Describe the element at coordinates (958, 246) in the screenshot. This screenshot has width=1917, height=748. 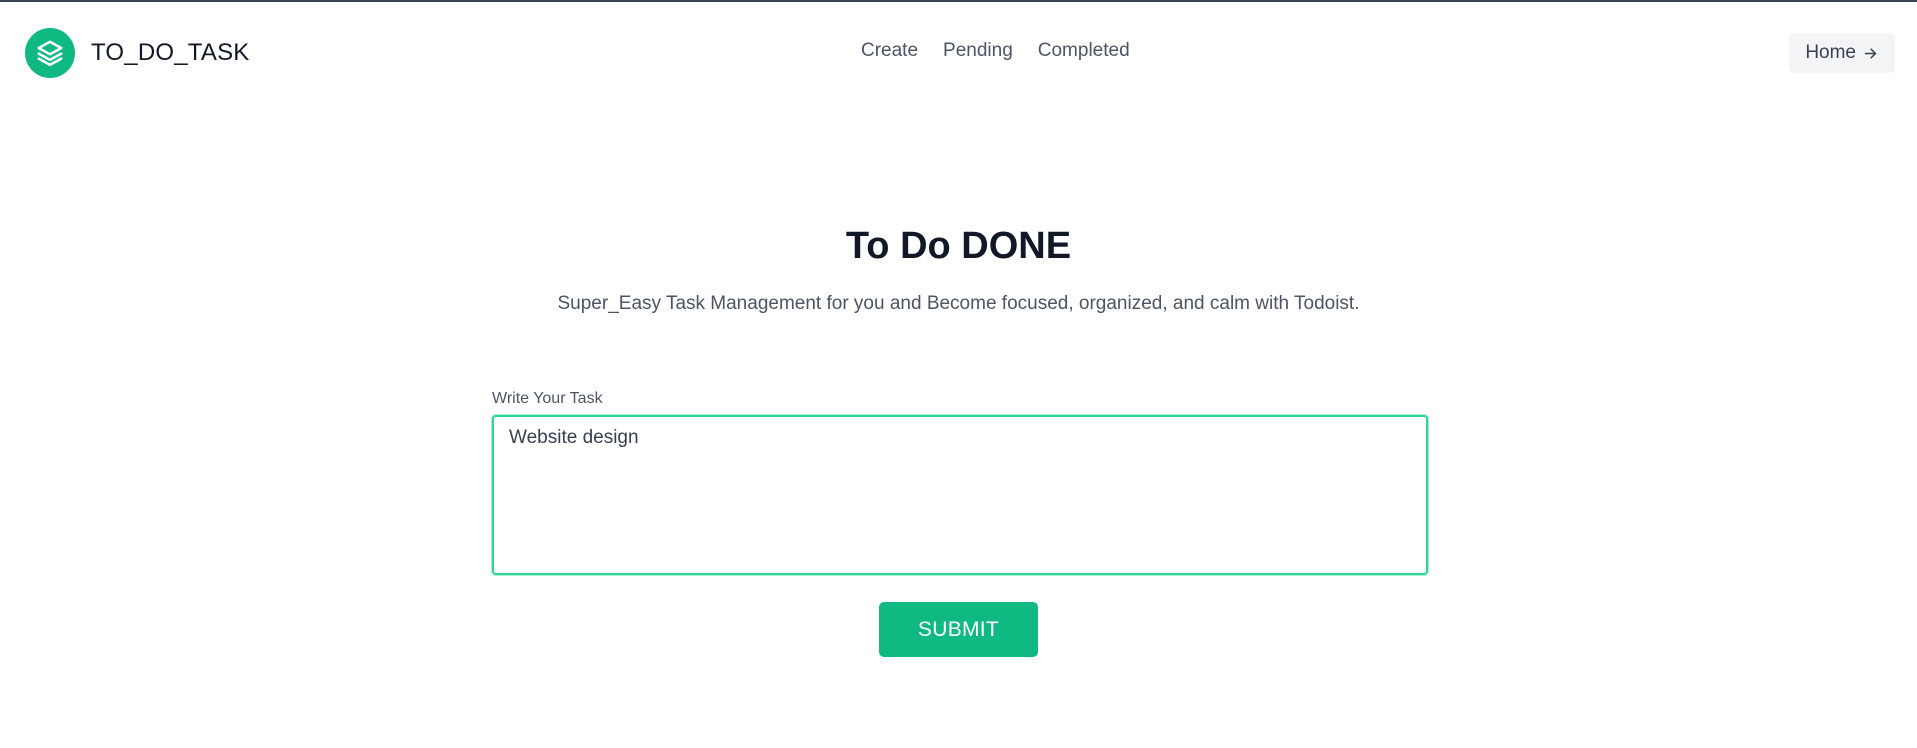
I see `page-title: To Do DONE` at that location.